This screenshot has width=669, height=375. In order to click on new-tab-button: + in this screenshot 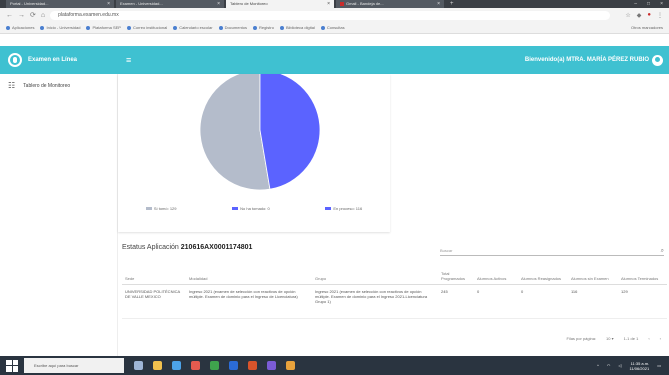, I will do `click(452, 4)`.